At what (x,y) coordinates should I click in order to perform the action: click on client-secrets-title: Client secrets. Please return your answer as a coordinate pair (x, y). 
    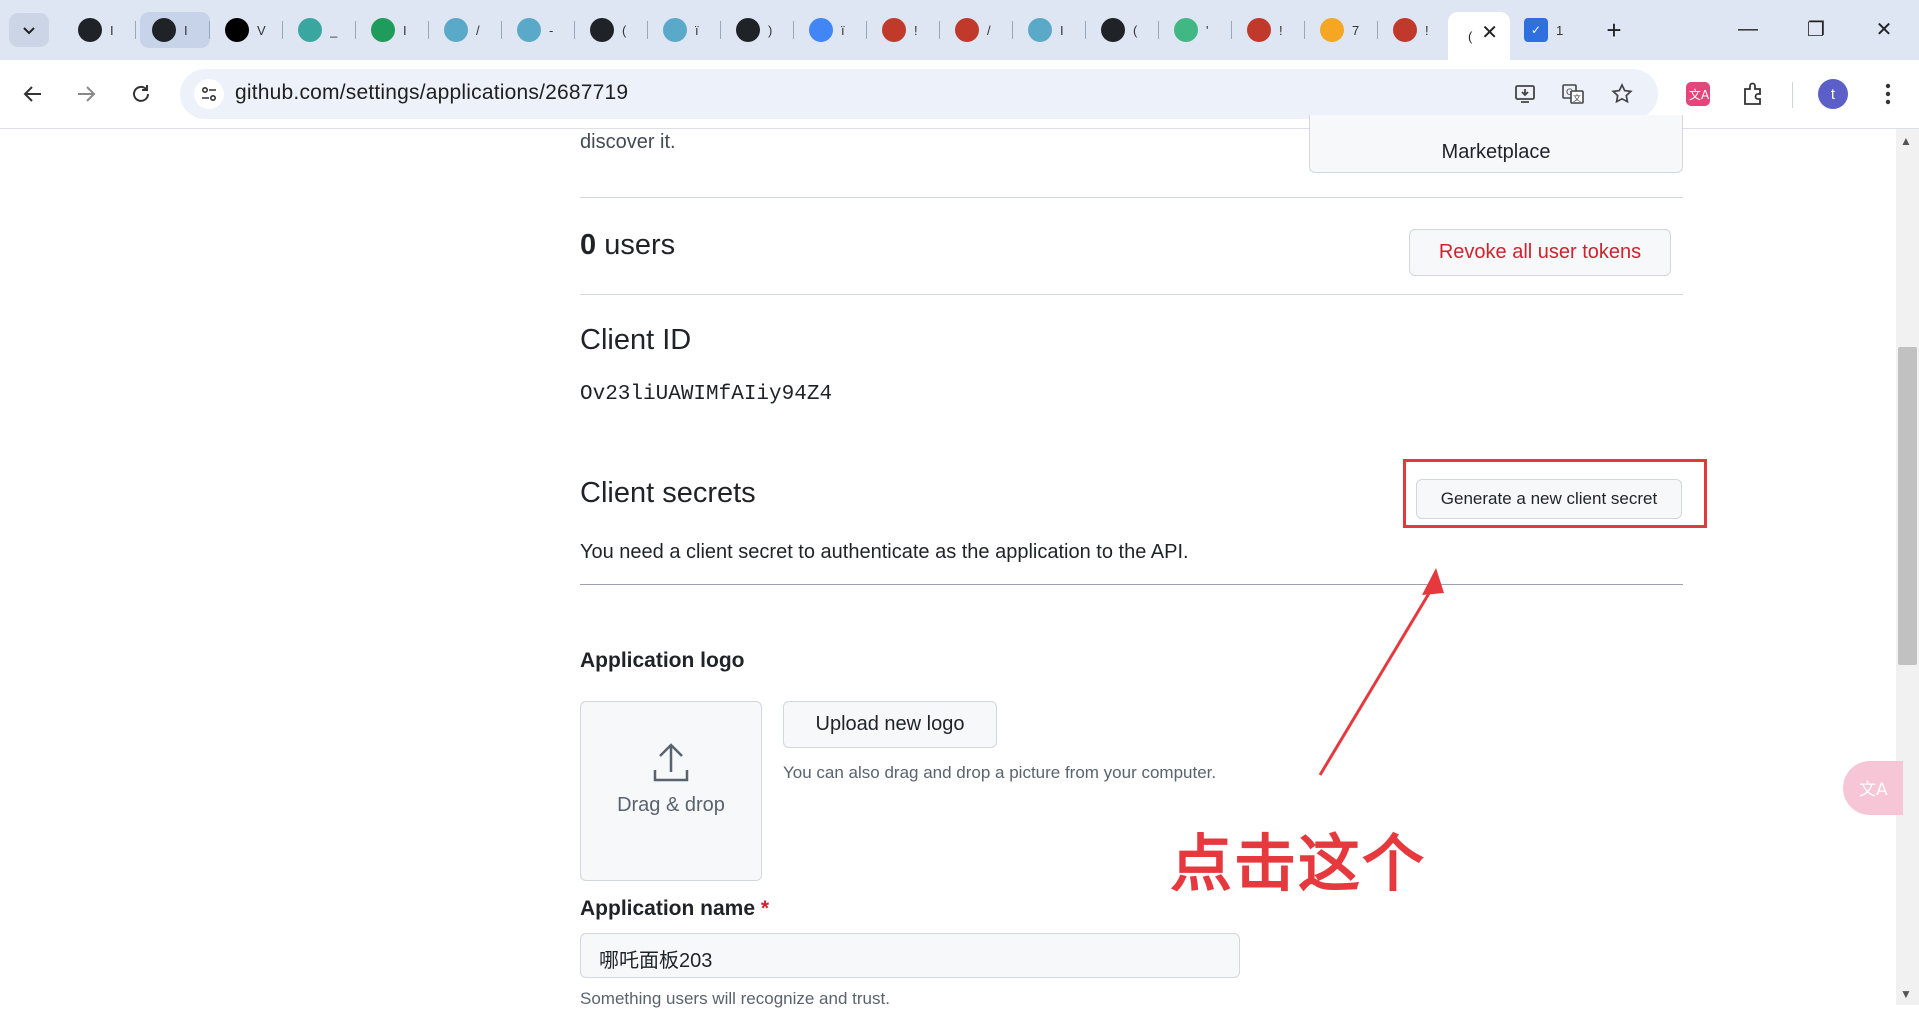
    Looking at the image, I should click on (668, 493).